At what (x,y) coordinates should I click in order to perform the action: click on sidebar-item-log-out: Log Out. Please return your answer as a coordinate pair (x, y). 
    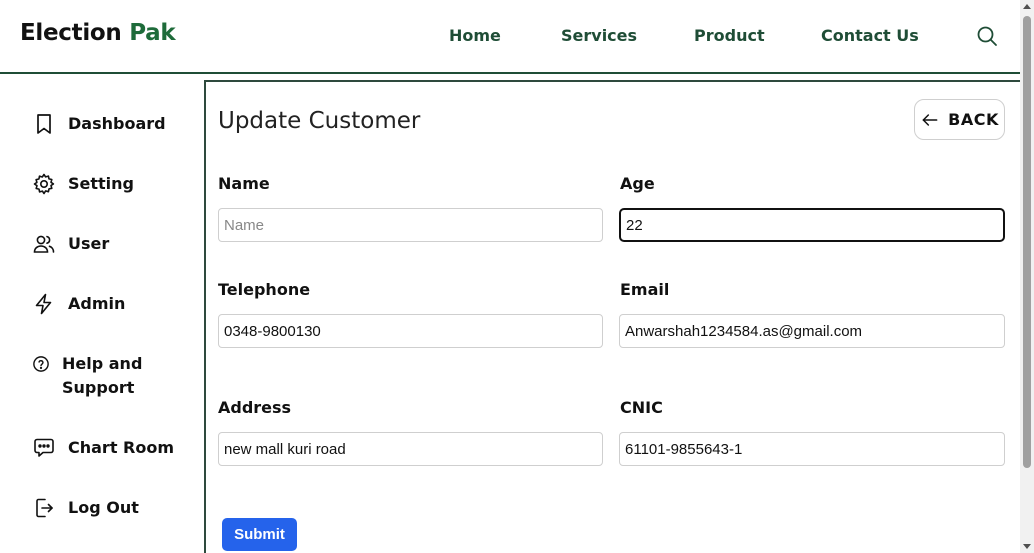
    Looking at the image, I should click on (85, 508).